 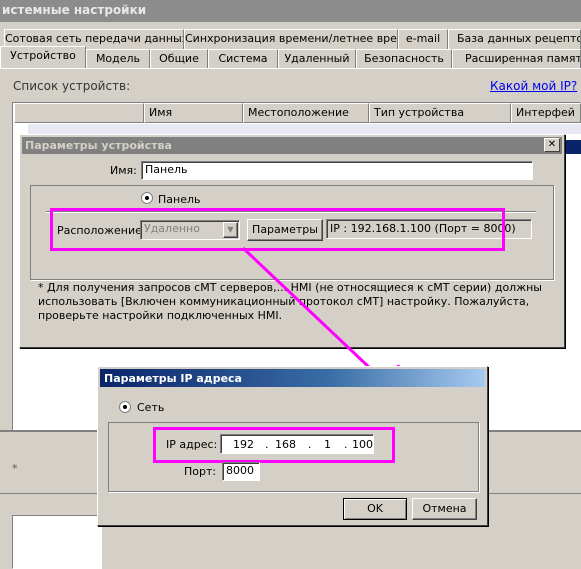 I want to click on ok-button: OK, so click(x=375, y=509).